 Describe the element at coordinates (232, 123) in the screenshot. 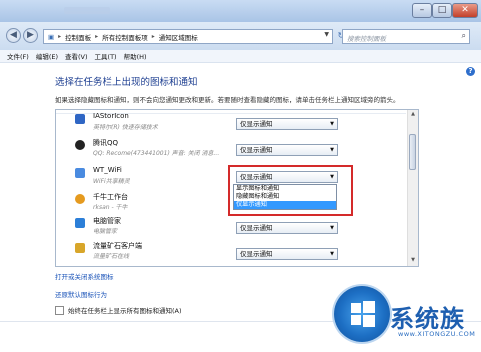

I see `list-item-iastoricon: IAStorIcon 英特尔(R) 快速存储技术 仅显示通知 ▼` at that location.